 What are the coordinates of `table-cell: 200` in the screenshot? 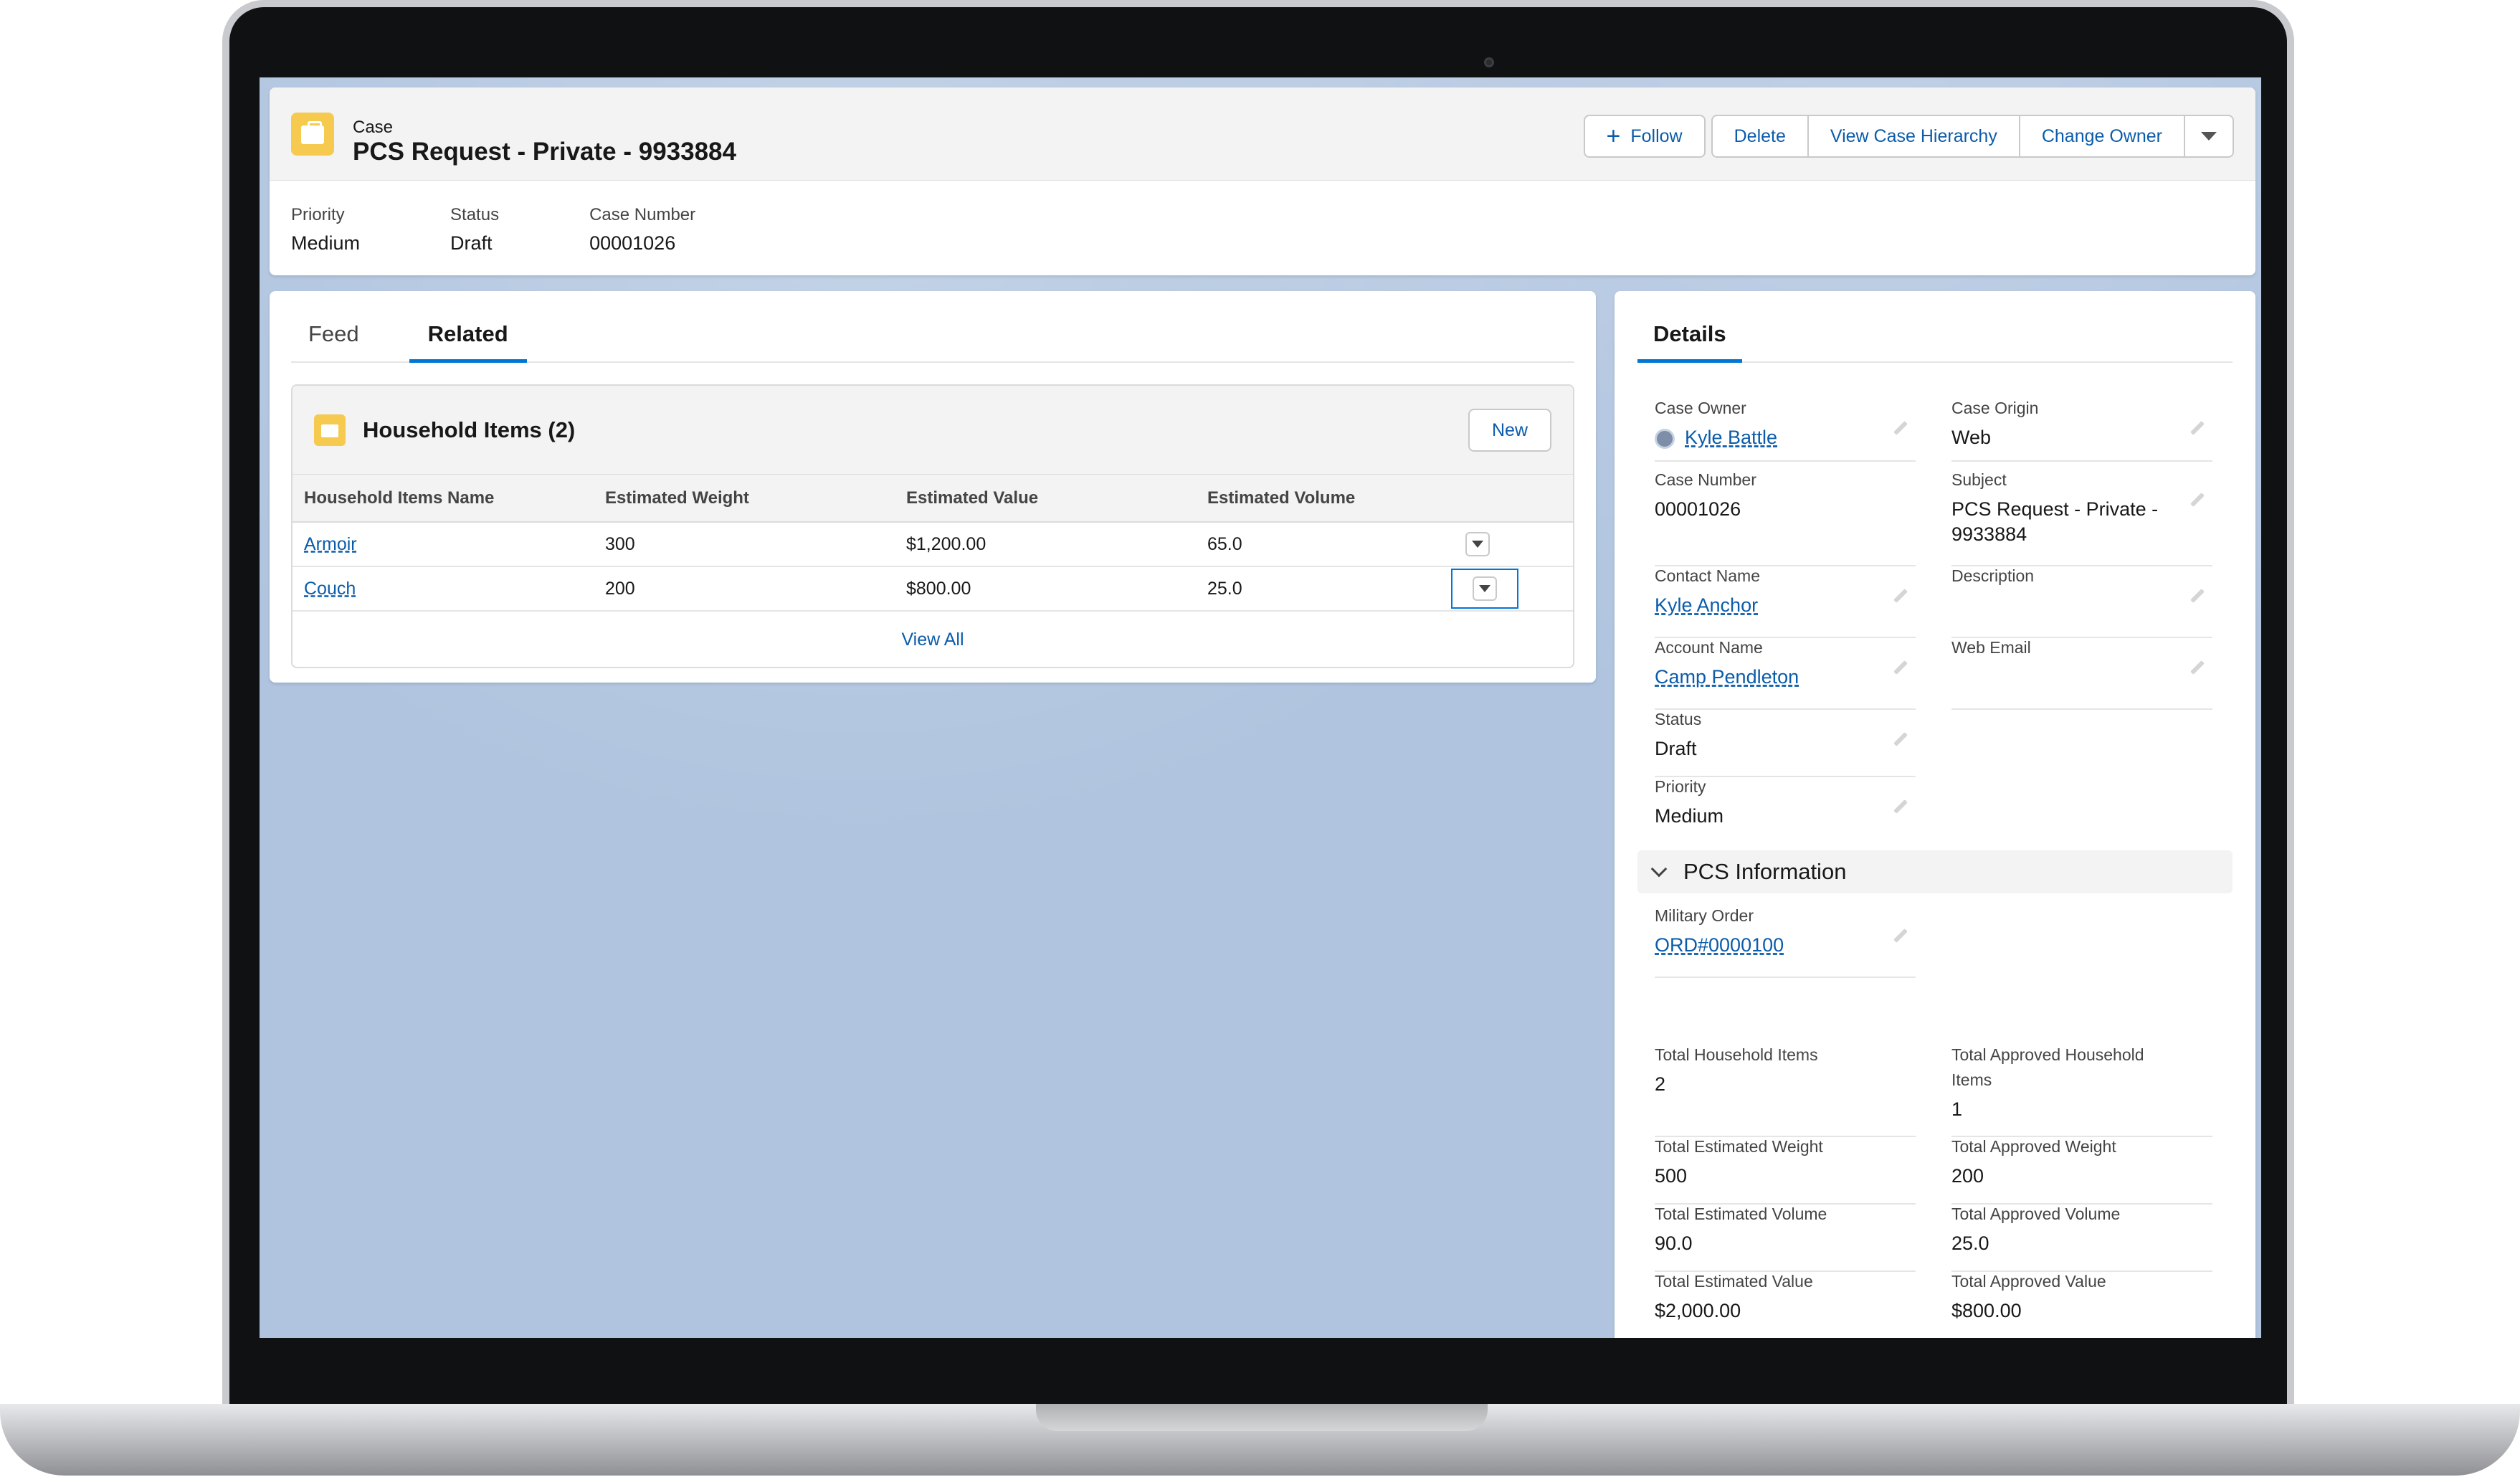 It's located at (744, 589).